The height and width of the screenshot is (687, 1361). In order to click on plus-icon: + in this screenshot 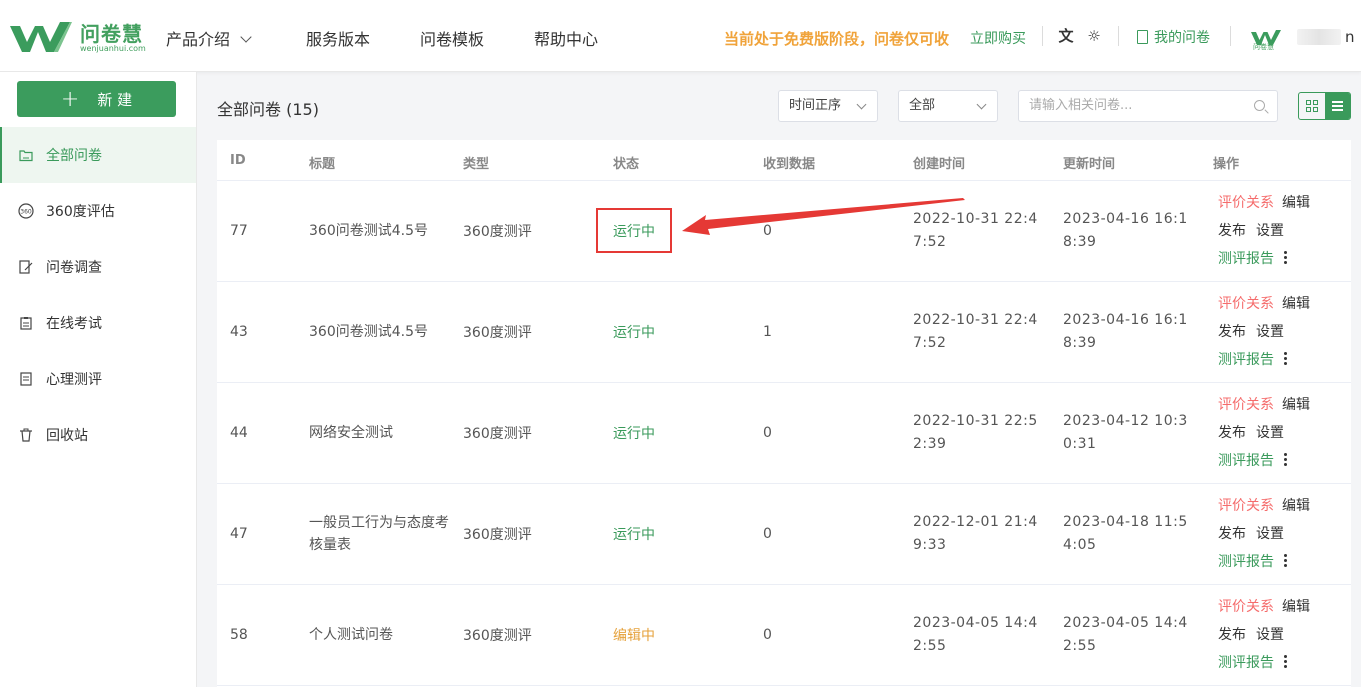, I will do `click(70, 99)`.